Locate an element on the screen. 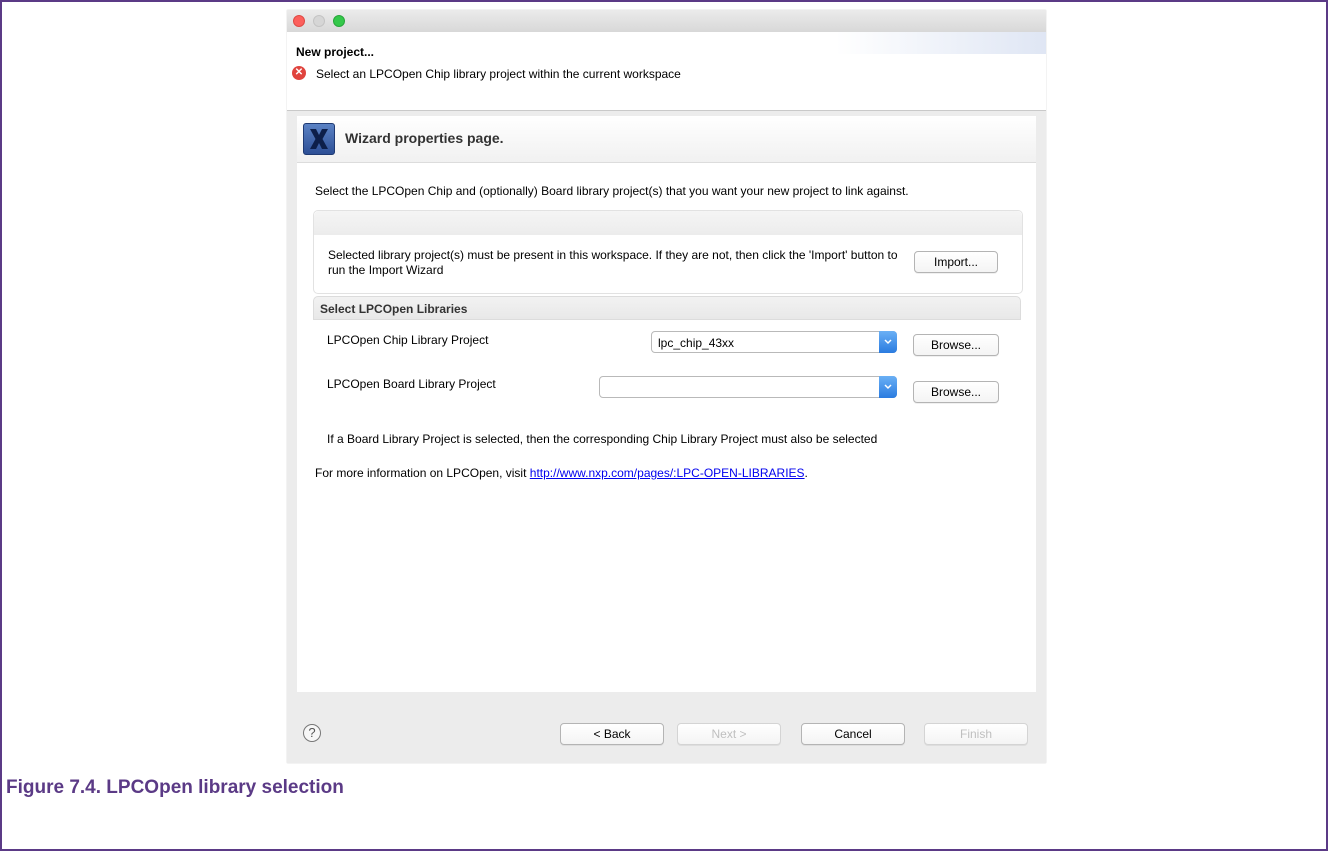 This screenshot has width=1328, height=851. info-prefix: For more information on LPCOpen, visit is located at coordinates (422, 473).